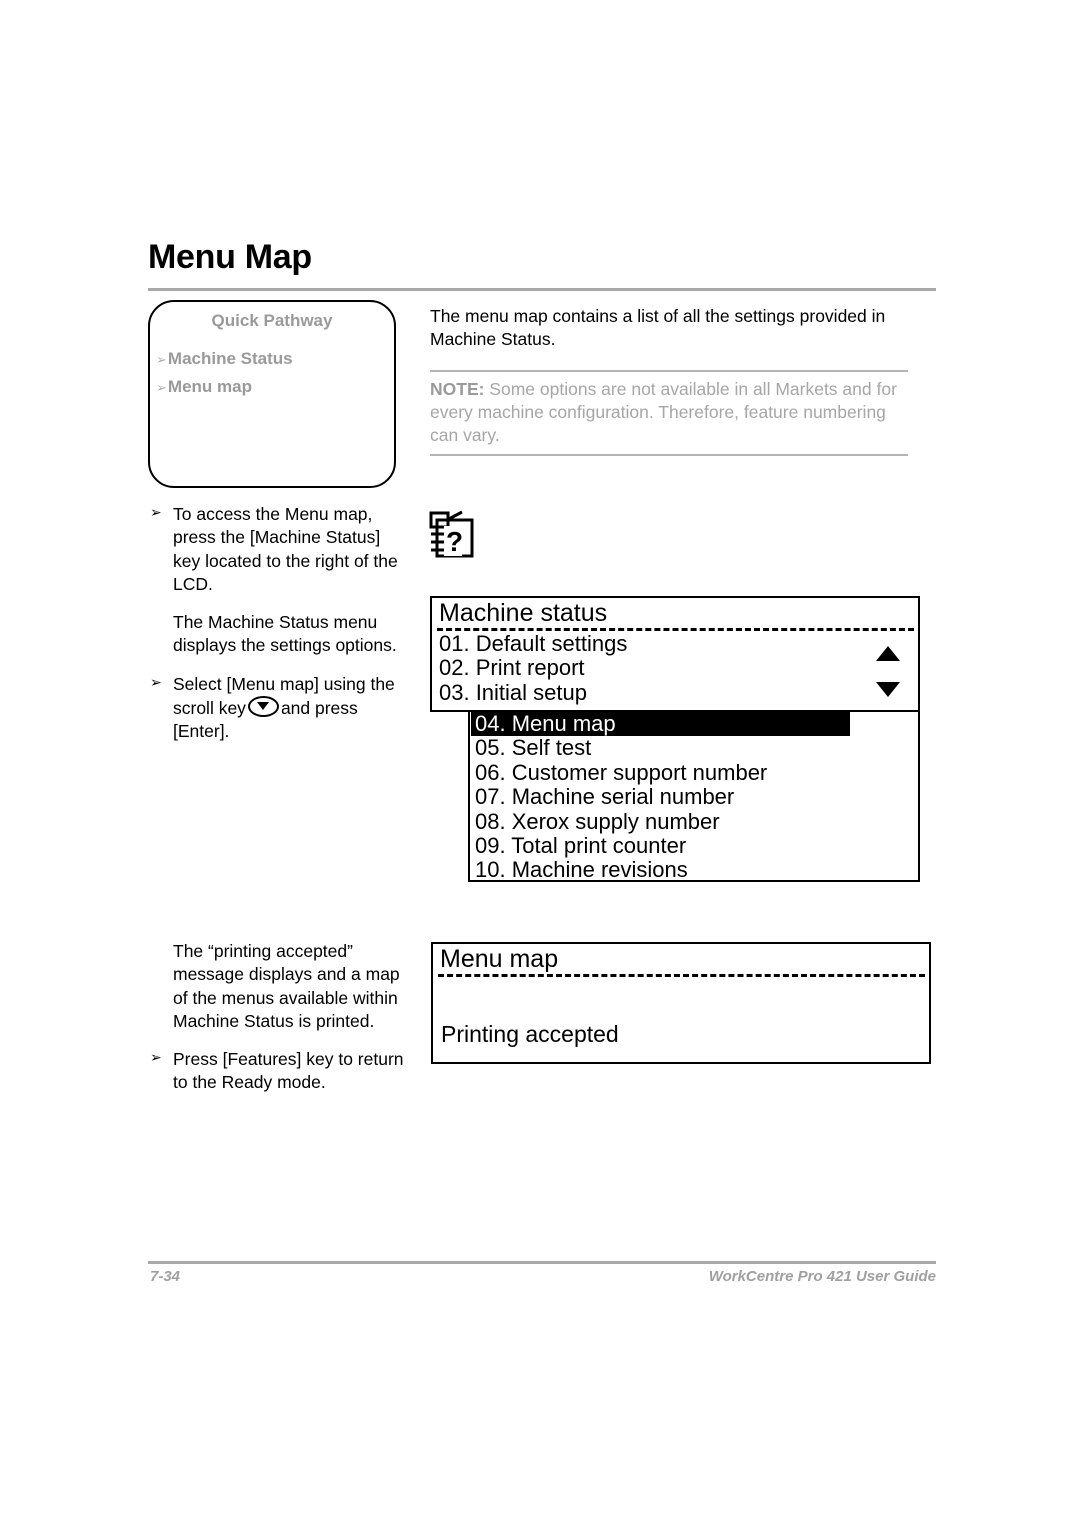 This screenshot has height=1528, width=1080. Describe the element at coordinates (209, 386) in the screenshot. I see `quick-pathway-item-label: Menu map` at that location.